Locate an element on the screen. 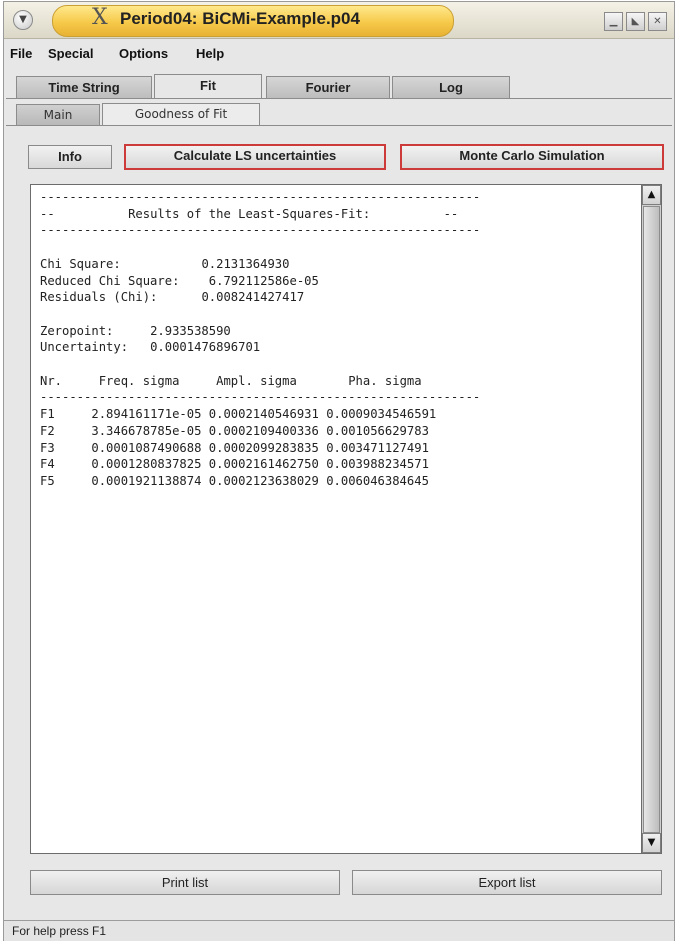  column-nr: Nr. is located at coordinates (51, 380).